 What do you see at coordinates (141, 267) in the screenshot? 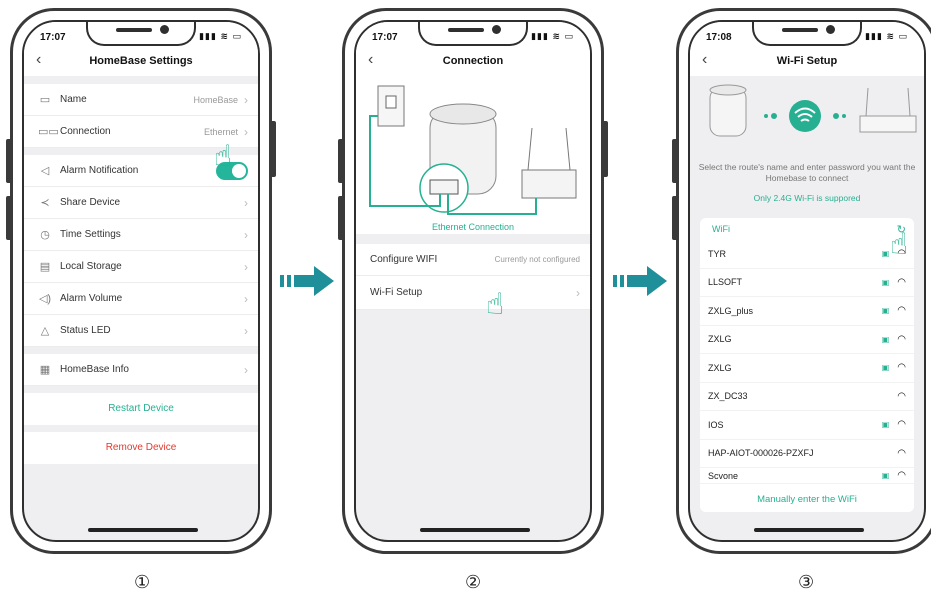
I see `settings-row-local-storage: ▤ Local Storage ›` at bounding box center [141, 267].